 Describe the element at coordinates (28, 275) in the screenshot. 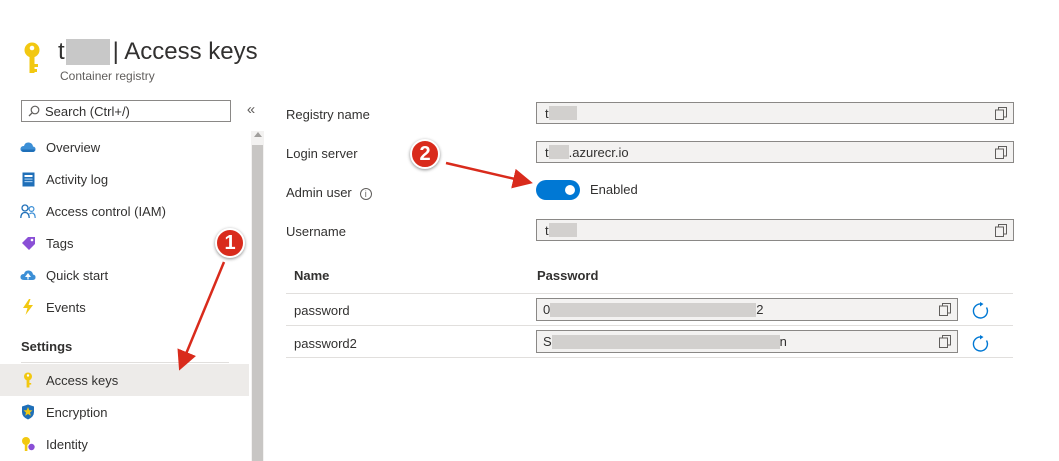

I see `quick-start-cloud-icon` at that location.